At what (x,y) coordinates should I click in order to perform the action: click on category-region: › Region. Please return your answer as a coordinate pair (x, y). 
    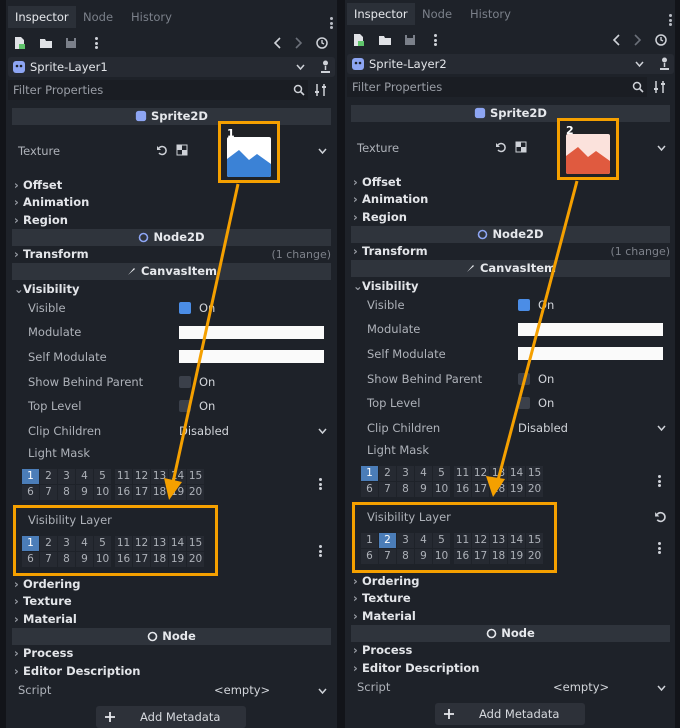
    Looking at the image, I should click on (380, 217).